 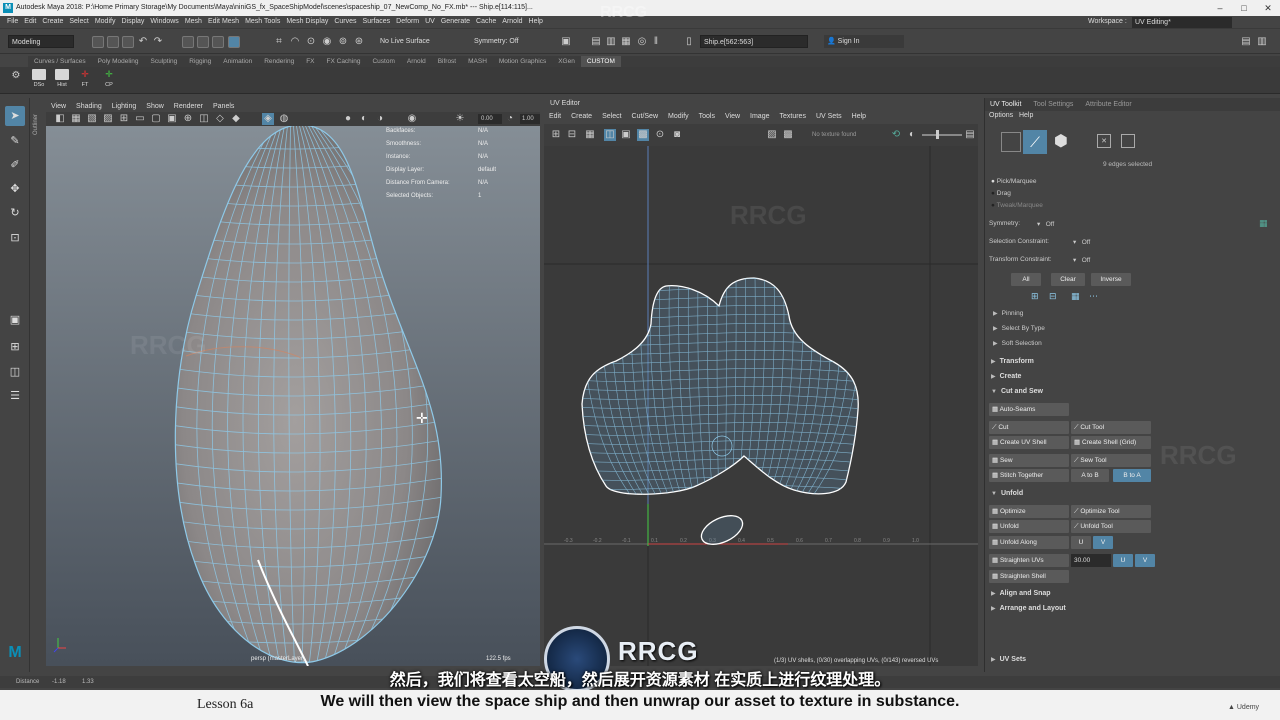 What do you see at coordinates (477, 61) in the screenshot?
I see `shelf-tab-mash: MASH` at bounding box center [477, 61].